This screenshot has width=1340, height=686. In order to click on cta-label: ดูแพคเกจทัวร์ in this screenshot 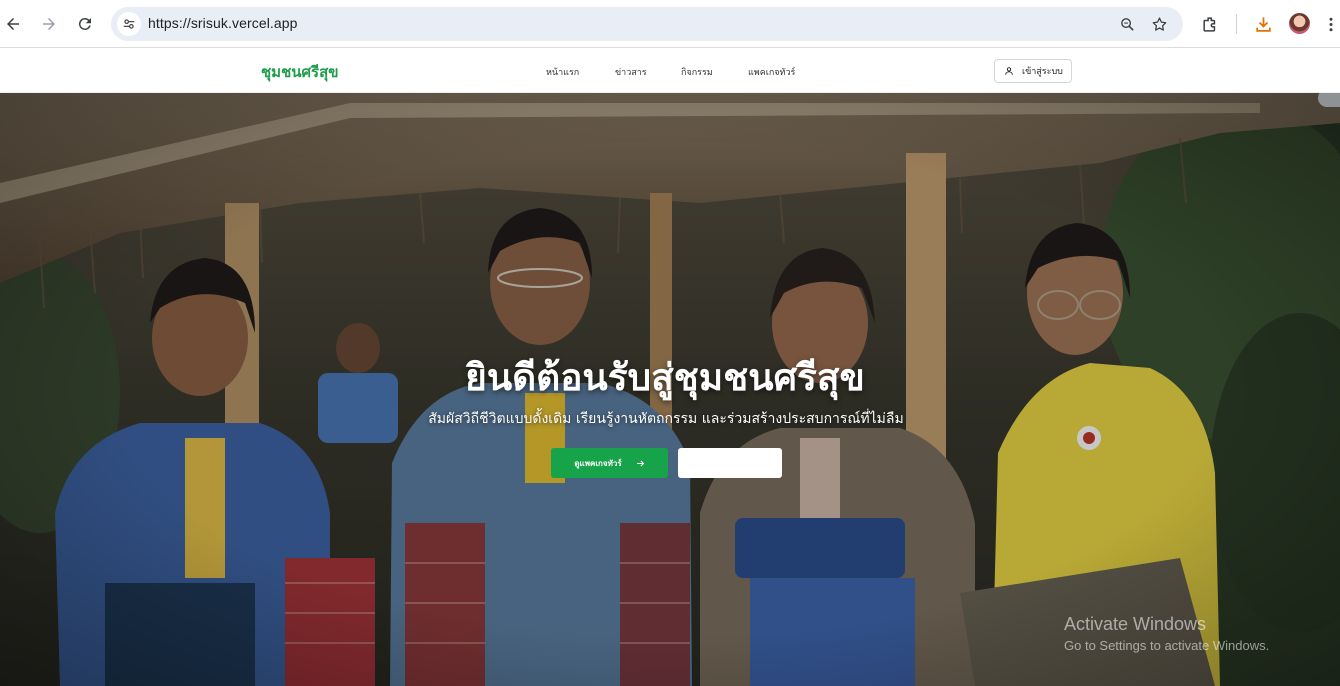, I will do `click(598, 463)`.